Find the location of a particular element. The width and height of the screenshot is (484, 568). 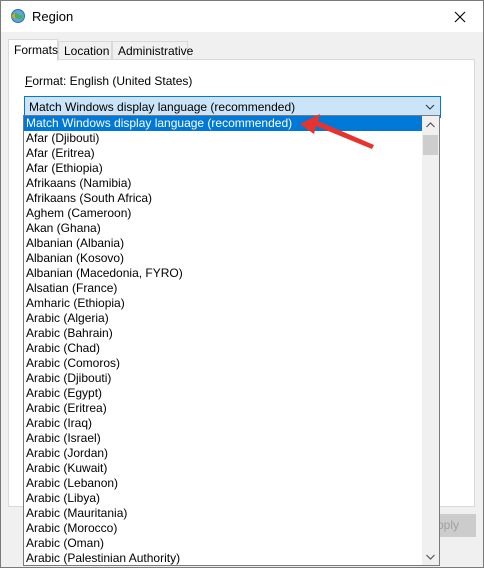

list-item: Albanian (Kosovo) is located at coordinates (223, 258).